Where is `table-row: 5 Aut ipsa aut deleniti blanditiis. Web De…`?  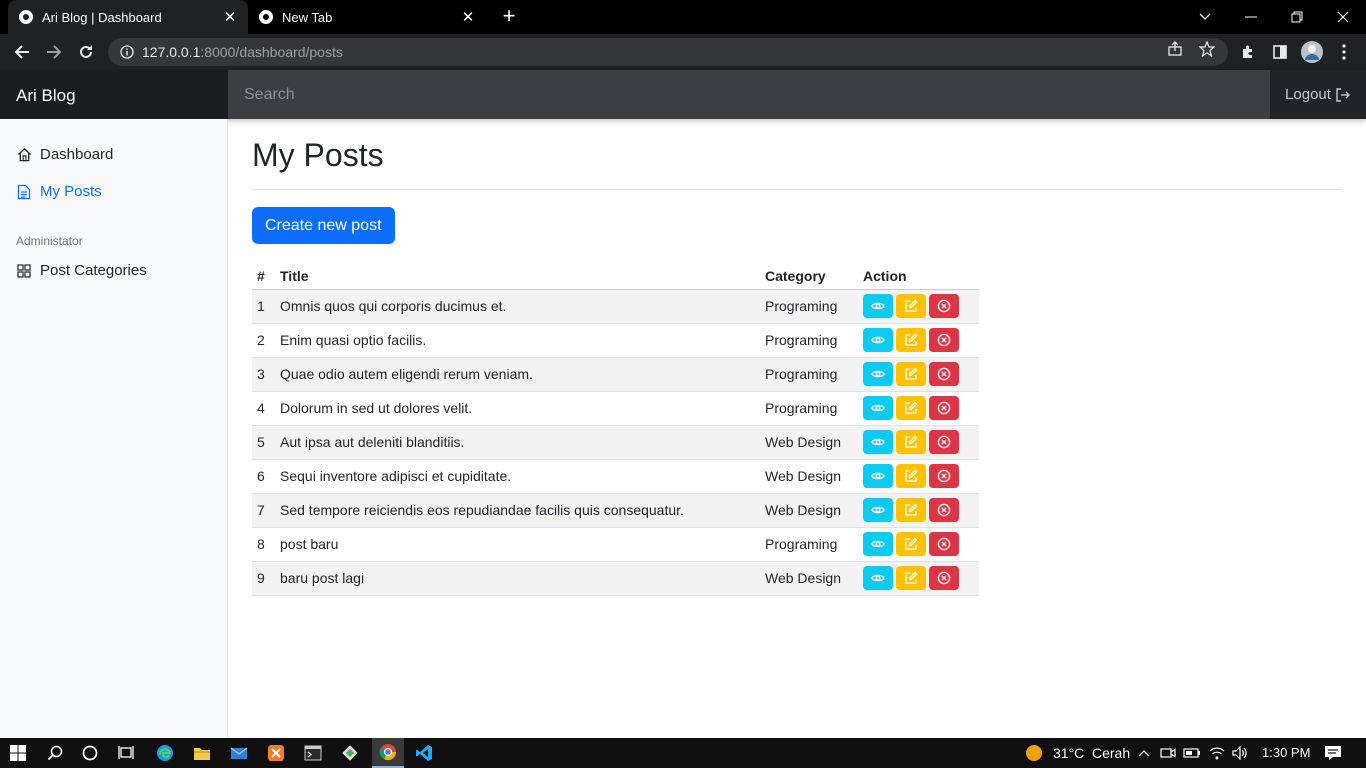
table-row: 5 Aut ipsa aut deleniti blanditiis. Web De… is located at coordinates (615, 442).